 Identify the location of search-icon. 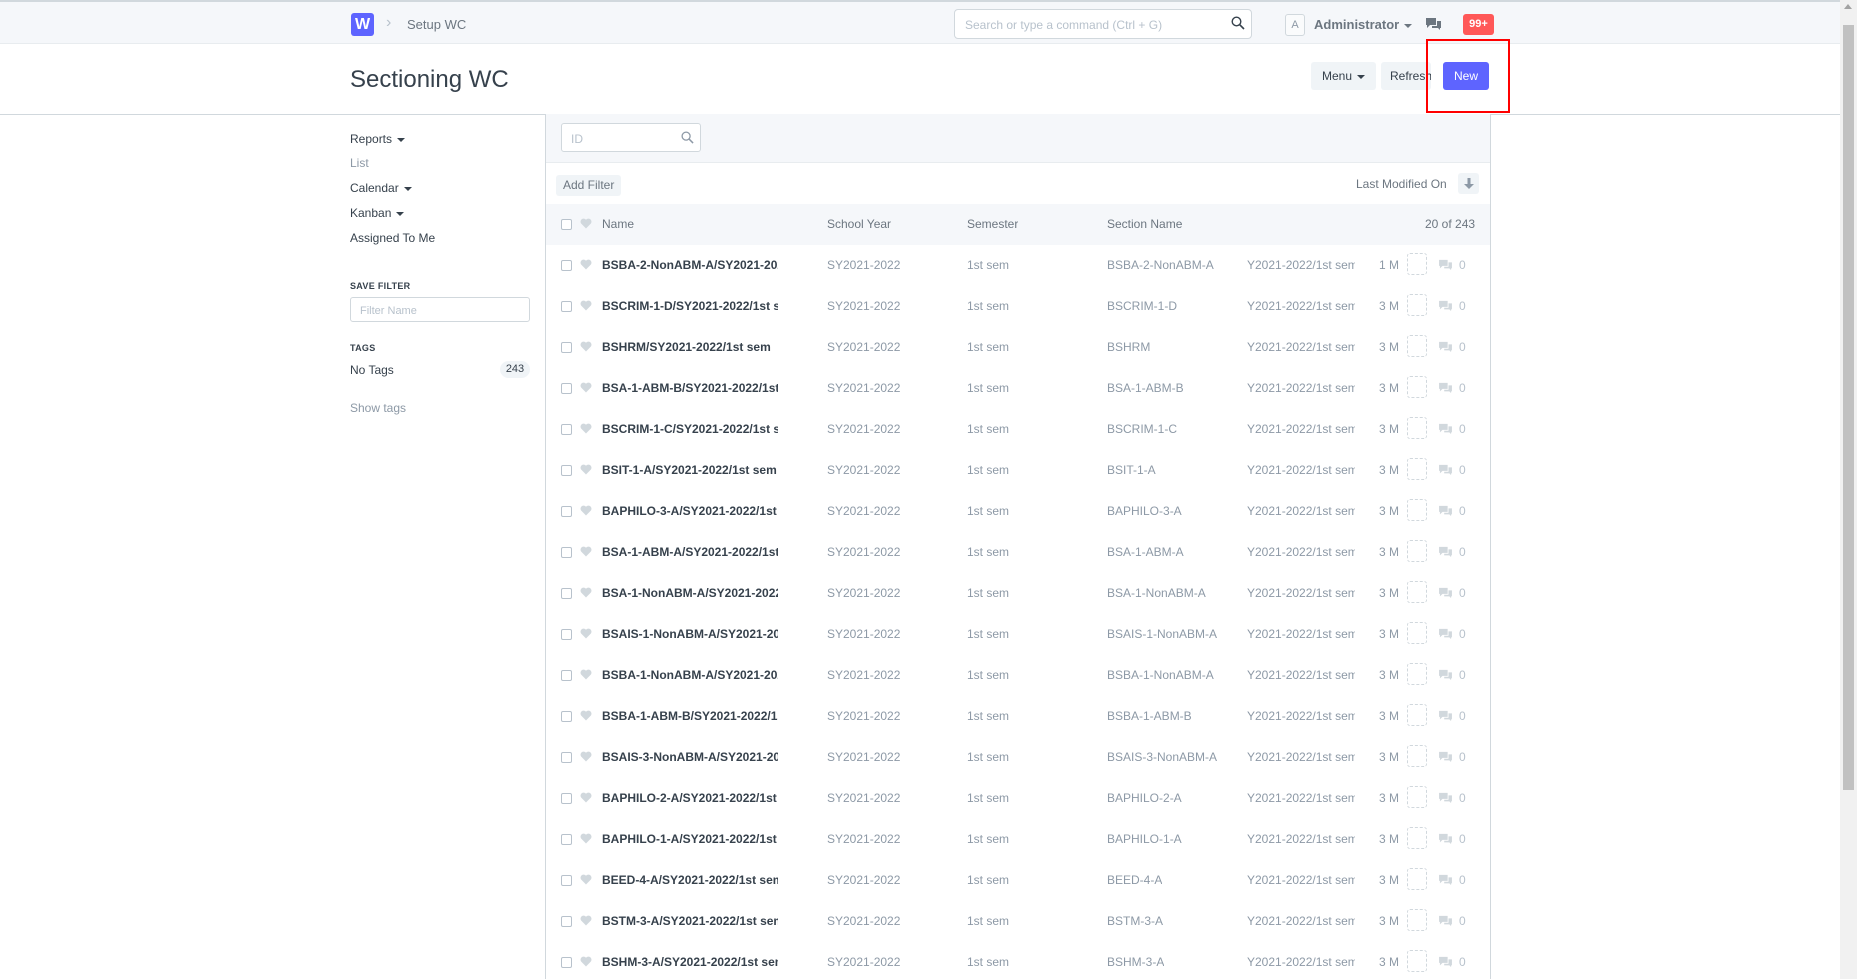
(1238, 23).